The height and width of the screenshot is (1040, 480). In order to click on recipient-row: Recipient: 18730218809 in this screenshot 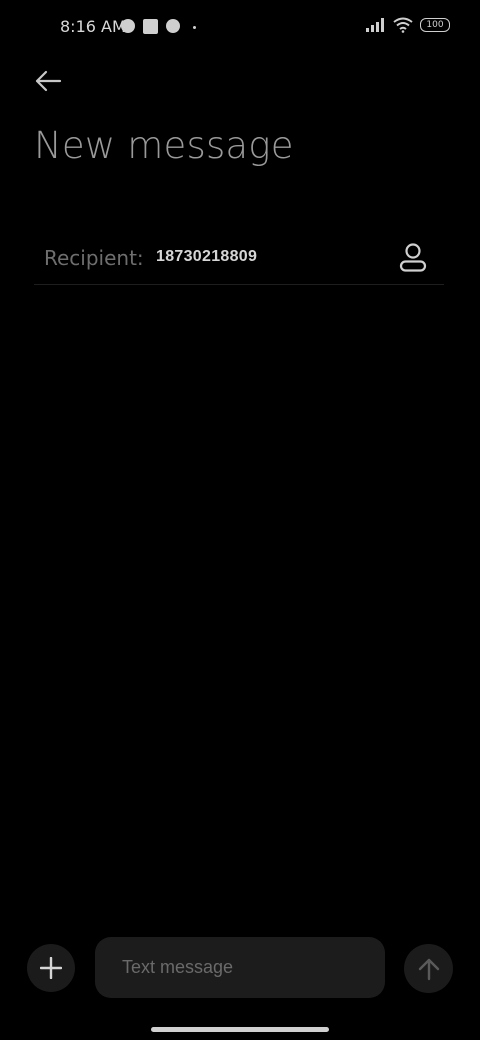, I will do `click(239, 258)`.